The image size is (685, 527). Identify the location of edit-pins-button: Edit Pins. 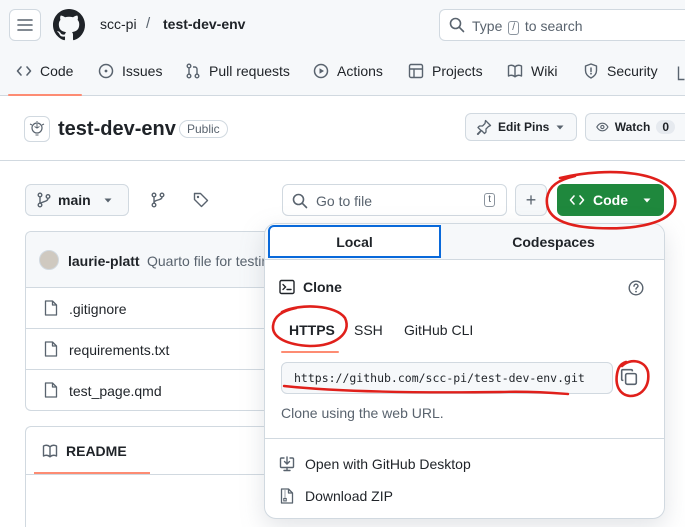
(521, 127).